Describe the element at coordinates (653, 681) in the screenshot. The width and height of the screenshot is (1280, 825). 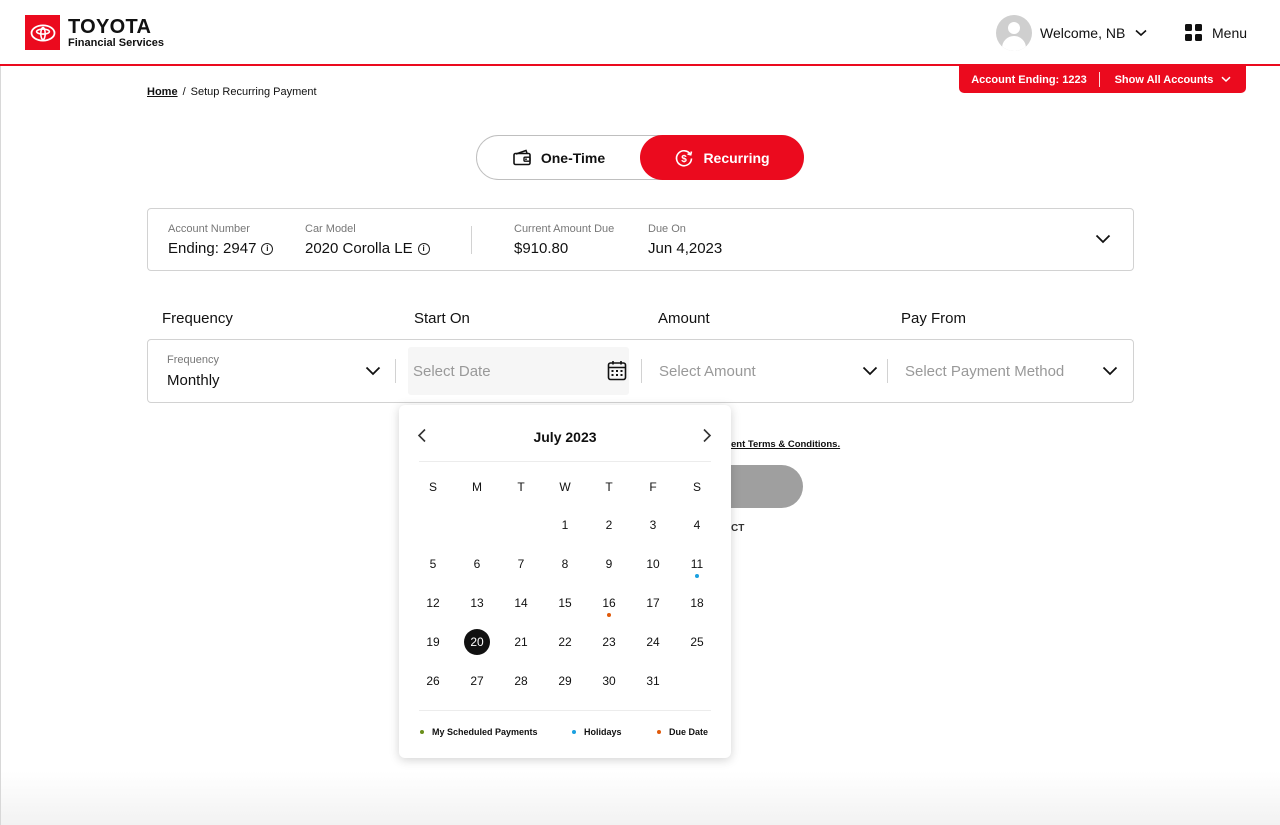
I see `calendar-day: 31` at that location.